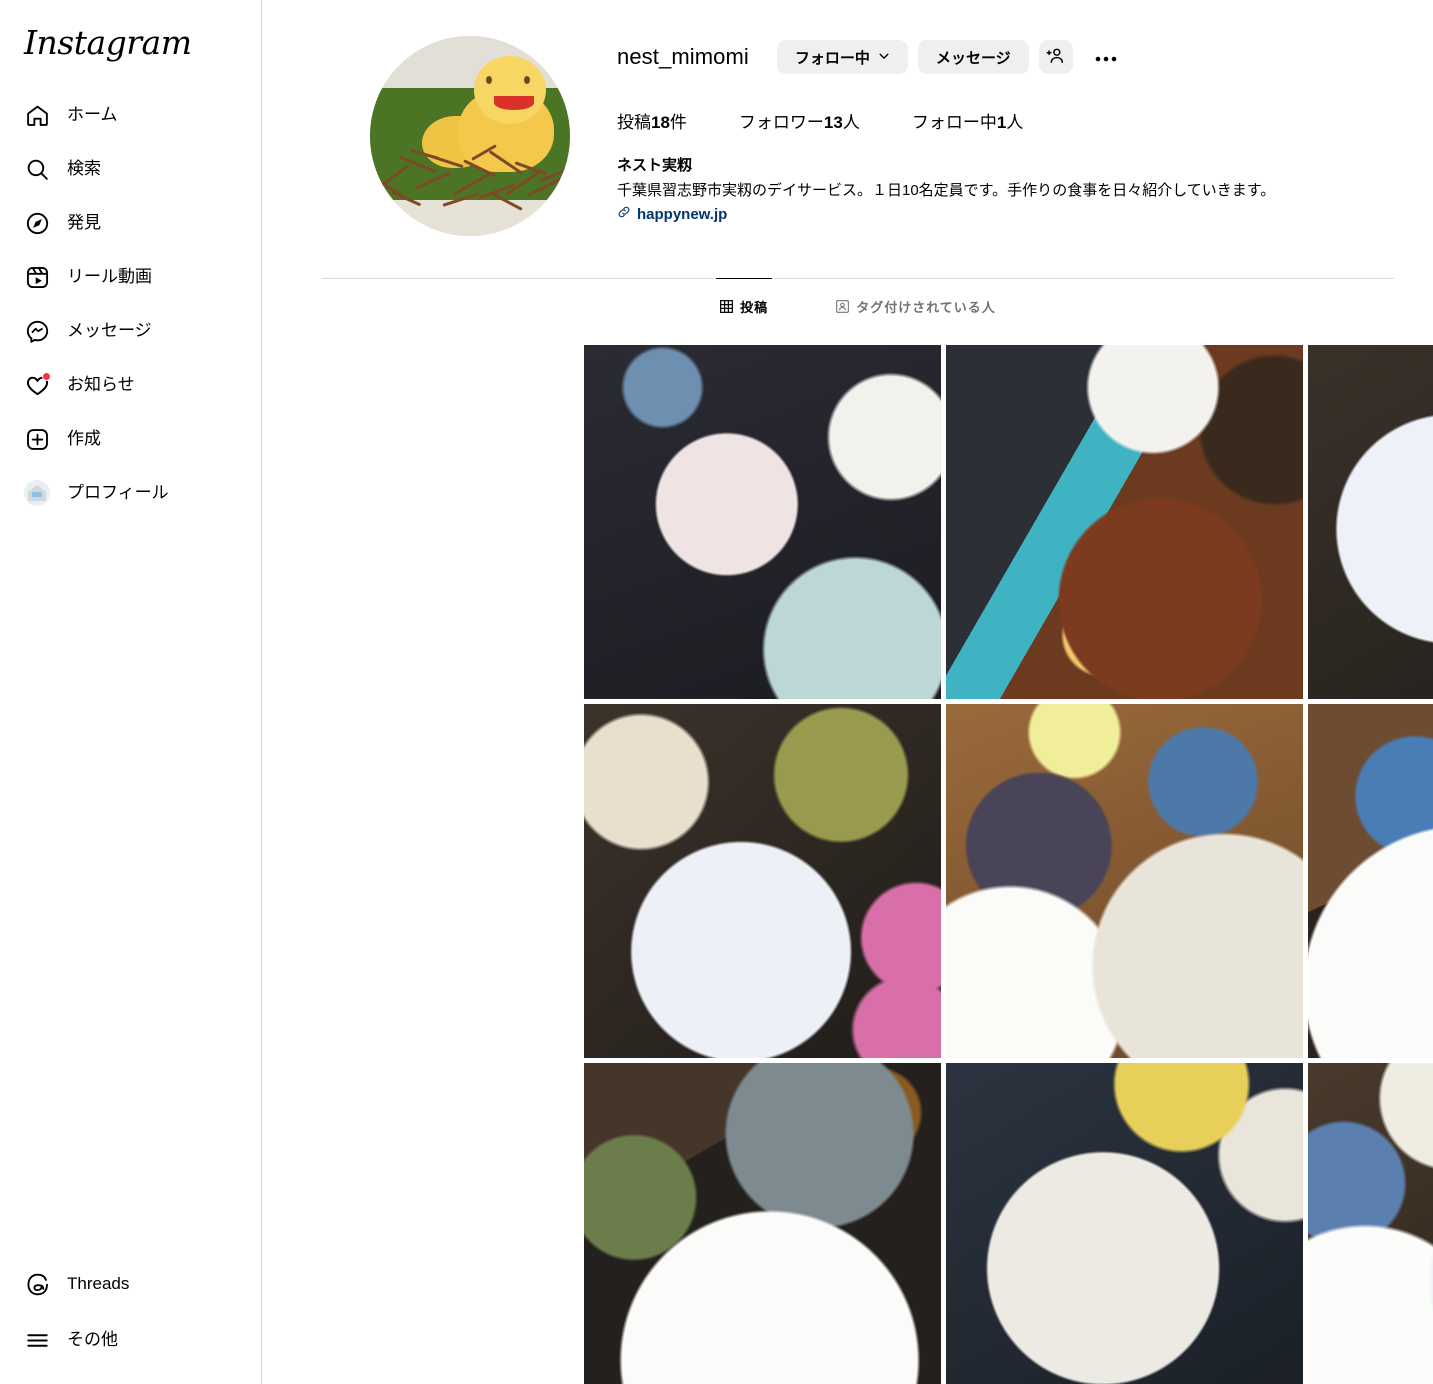  Describe the element at coordinates (1001, 122) in the screenshot. I see `stat-following-value: 1` at that location.